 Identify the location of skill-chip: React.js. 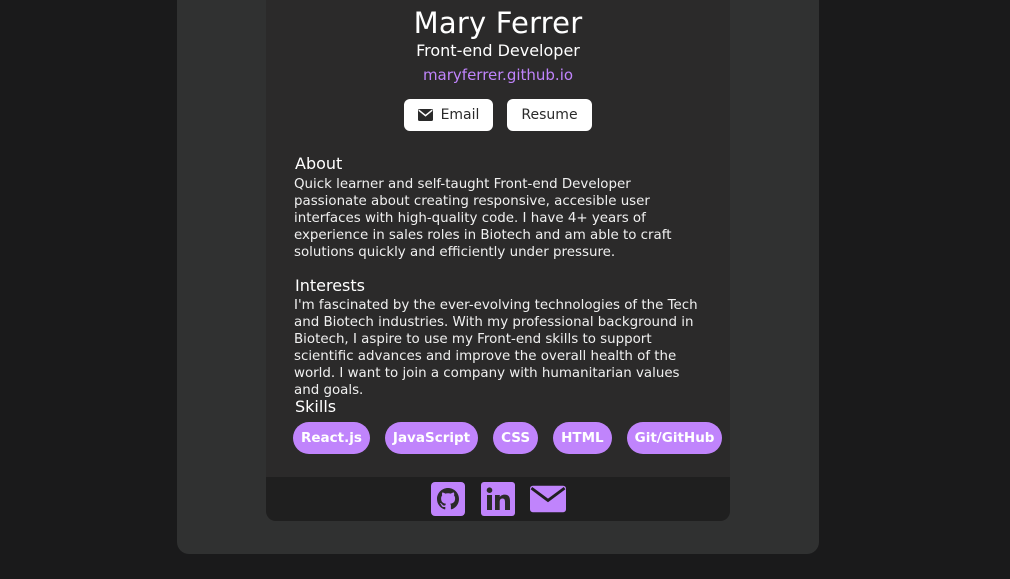
(331, 438).